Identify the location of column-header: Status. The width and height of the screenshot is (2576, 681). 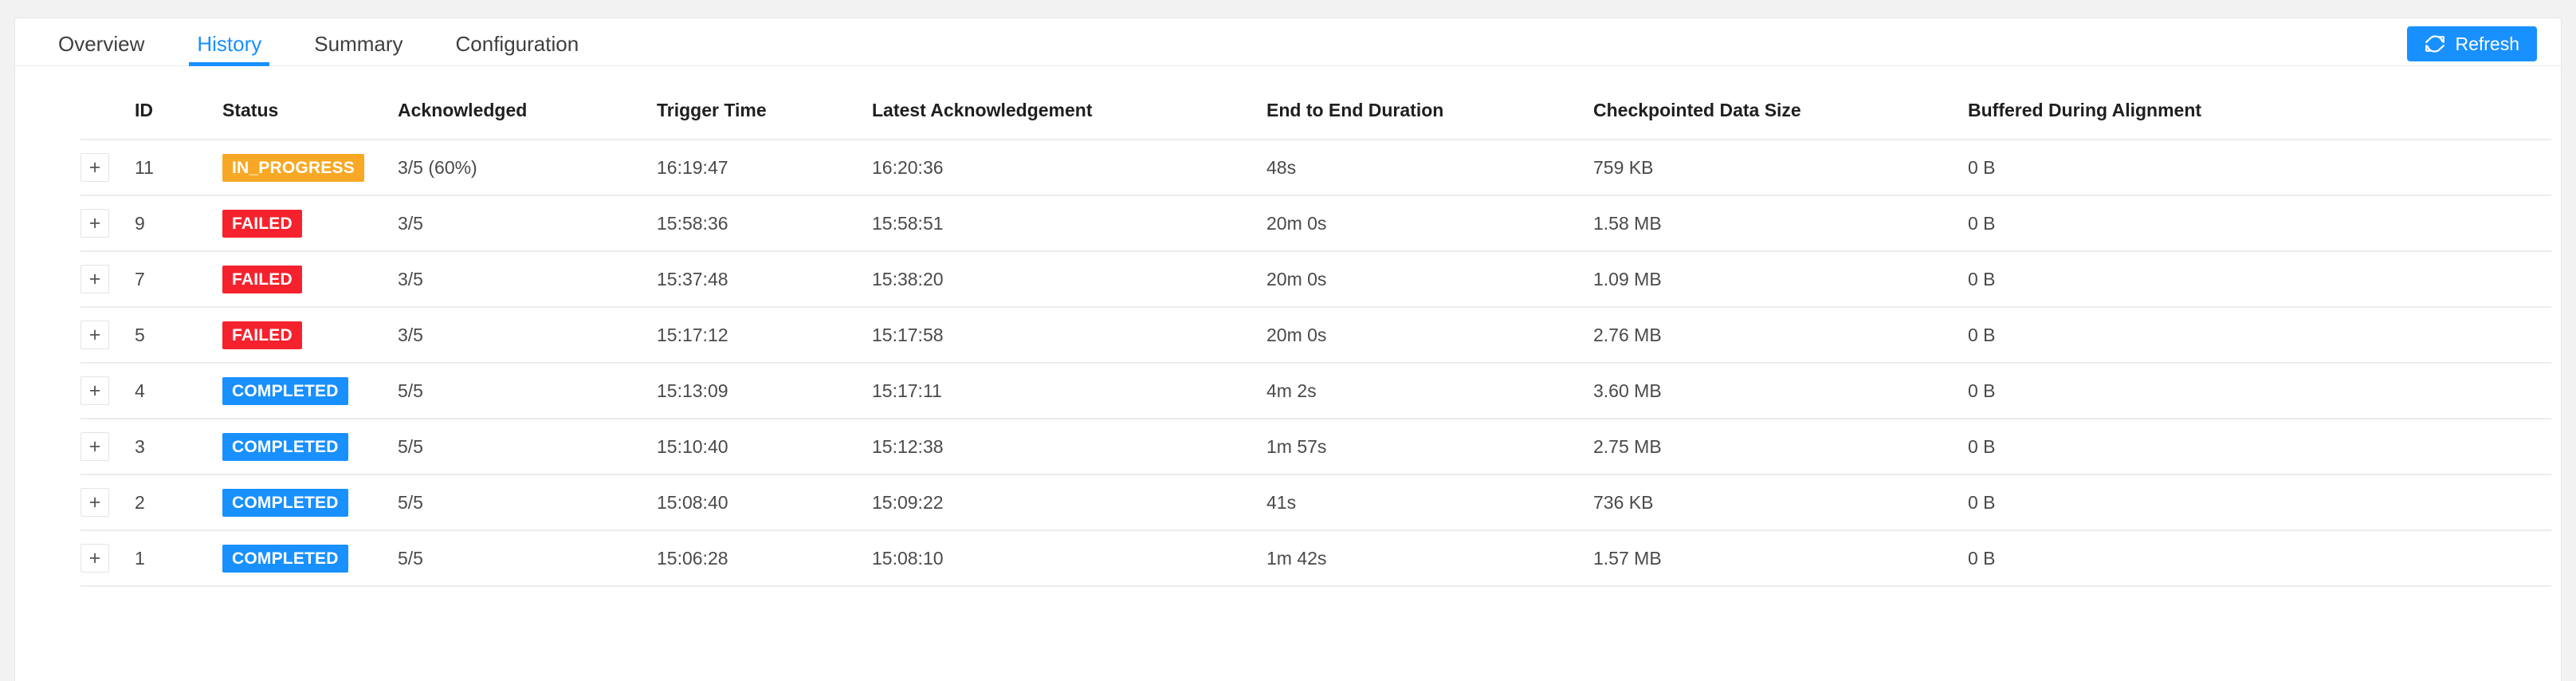
(310, 103).